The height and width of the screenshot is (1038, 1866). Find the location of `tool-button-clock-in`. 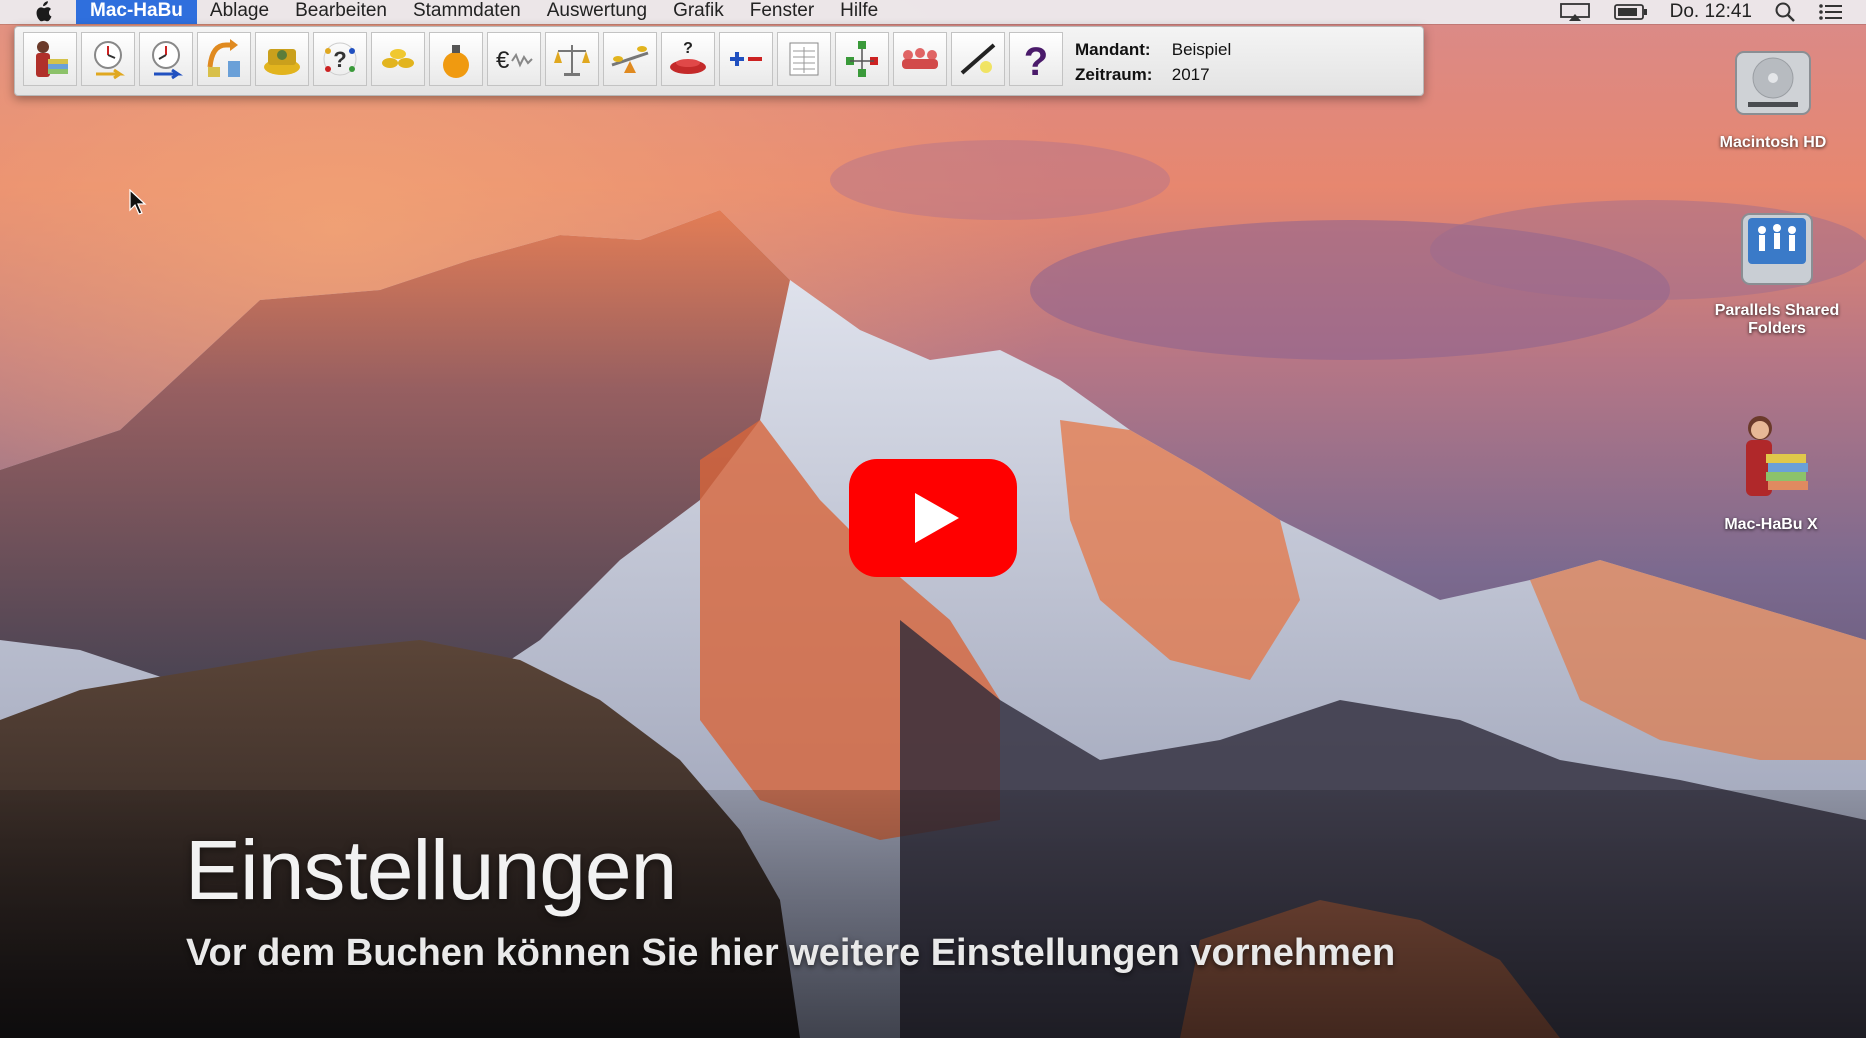

tool-button-clock-in is located at coordinates (108, 59).